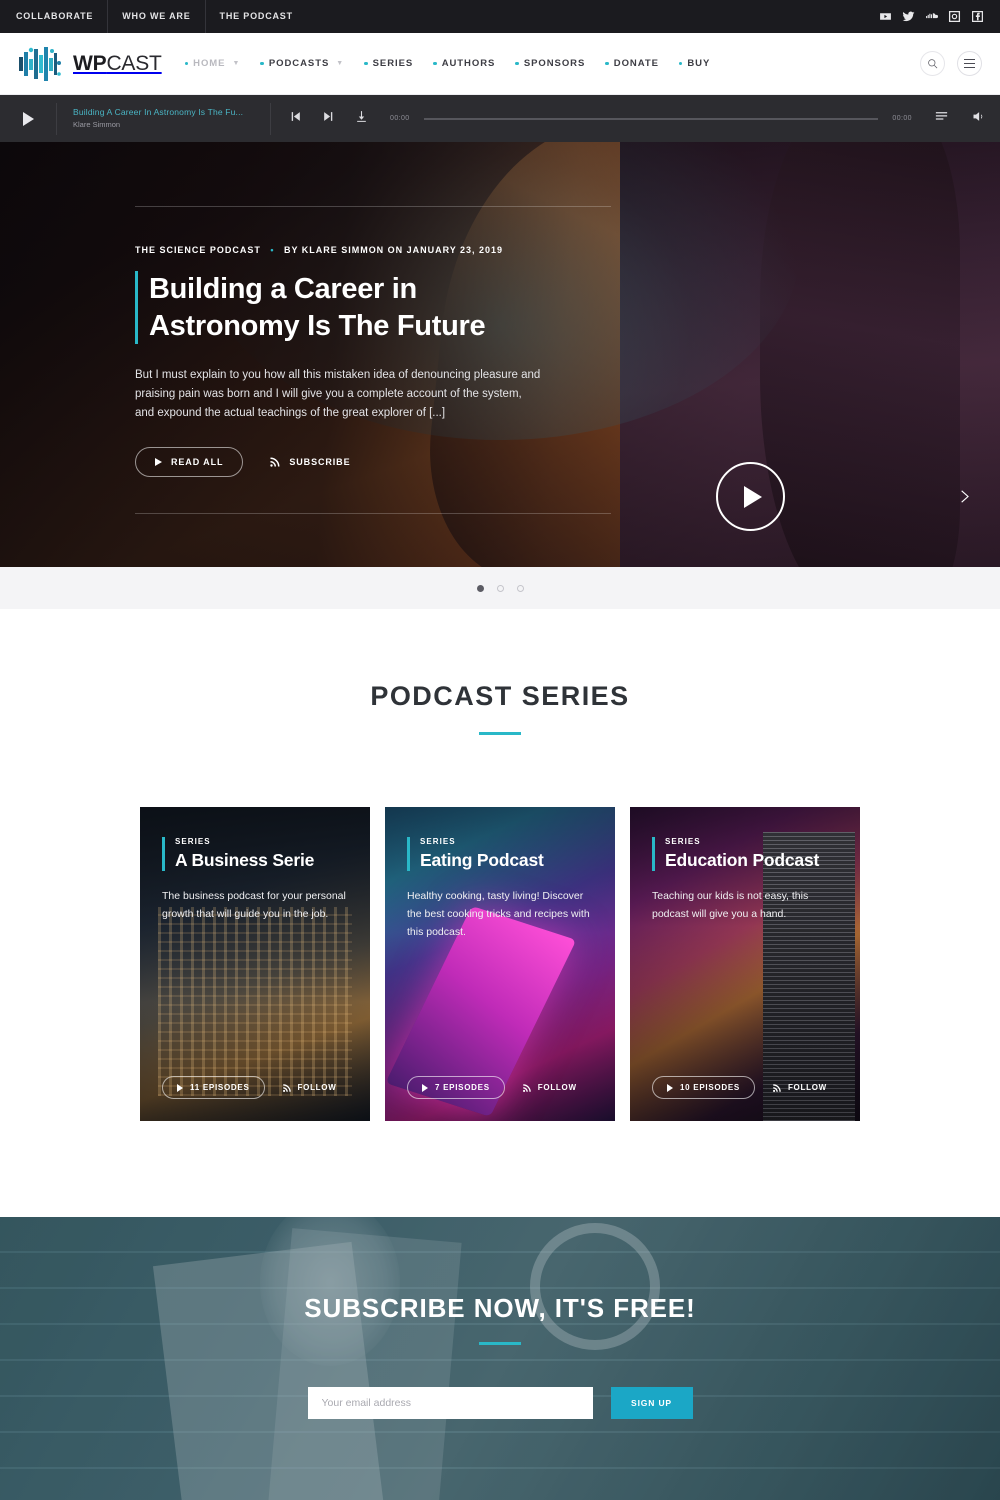 This screenshot has width=1000, height=1500. I want to click on nav-item-sponsors: SPONSORS, so click(550, 63).